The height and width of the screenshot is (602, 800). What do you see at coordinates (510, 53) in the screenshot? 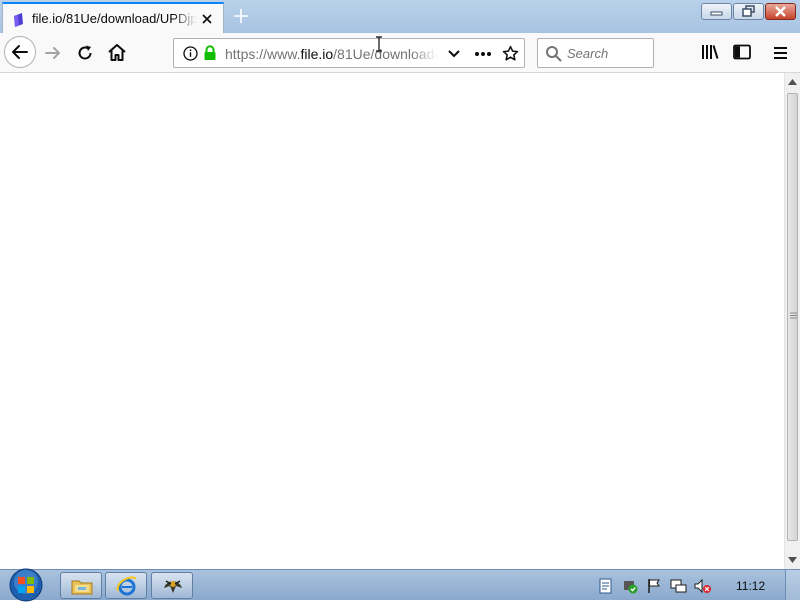
I see `bookmark-star-icon` at bounding box center [510, 53].